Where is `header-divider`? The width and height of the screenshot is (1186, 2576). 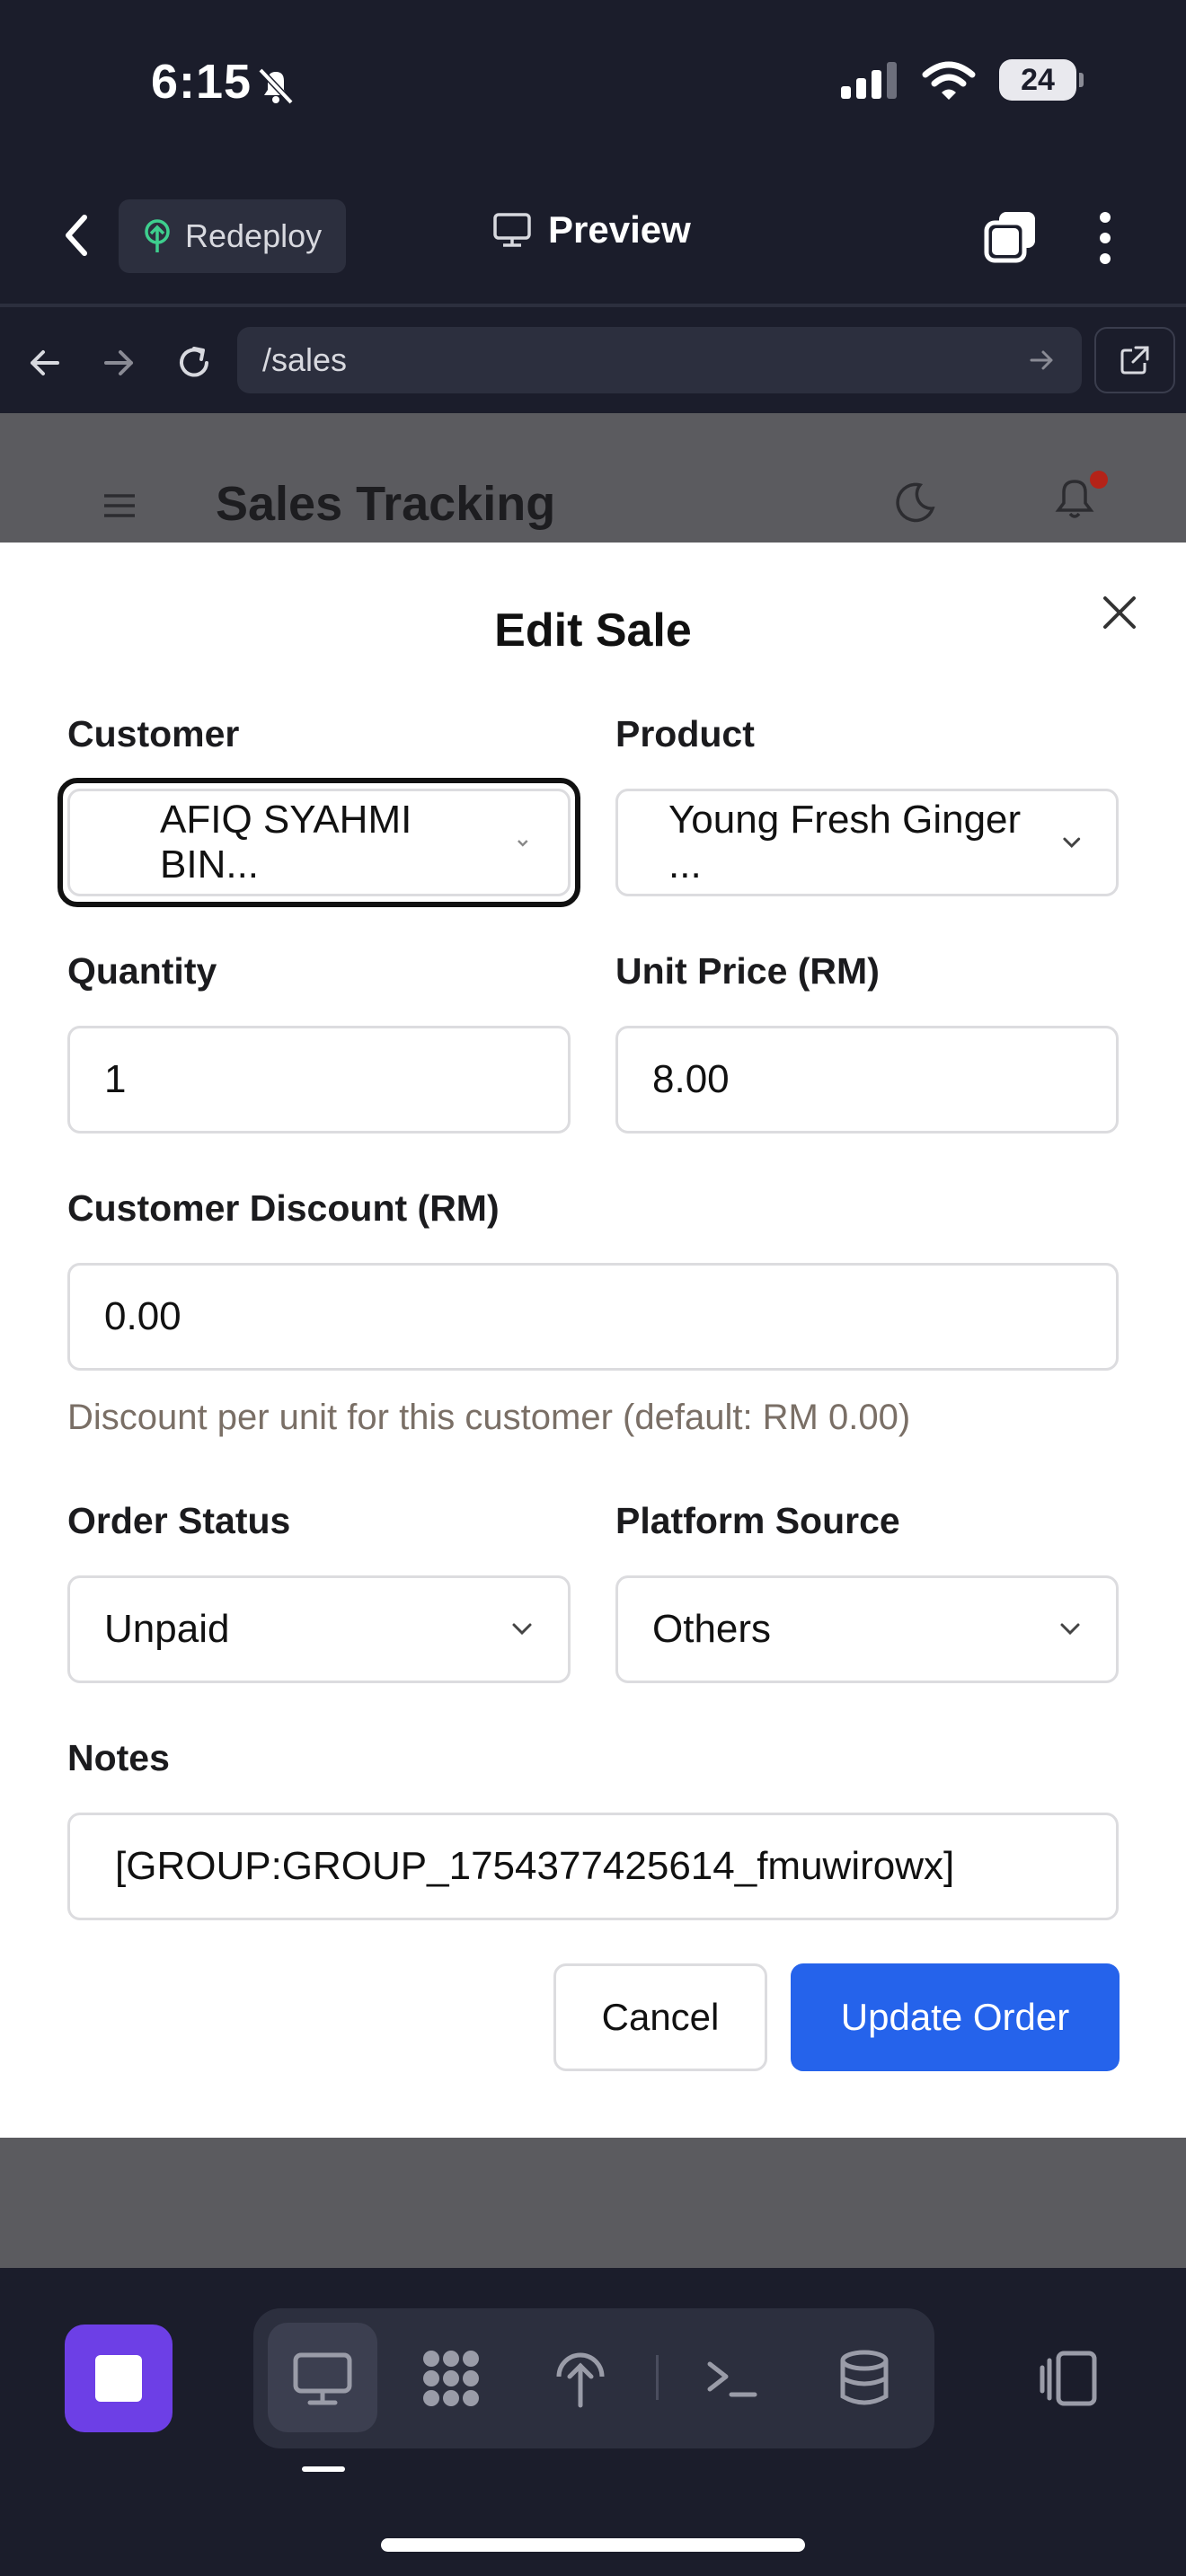
header-divider is located at coordinates (593, 305).